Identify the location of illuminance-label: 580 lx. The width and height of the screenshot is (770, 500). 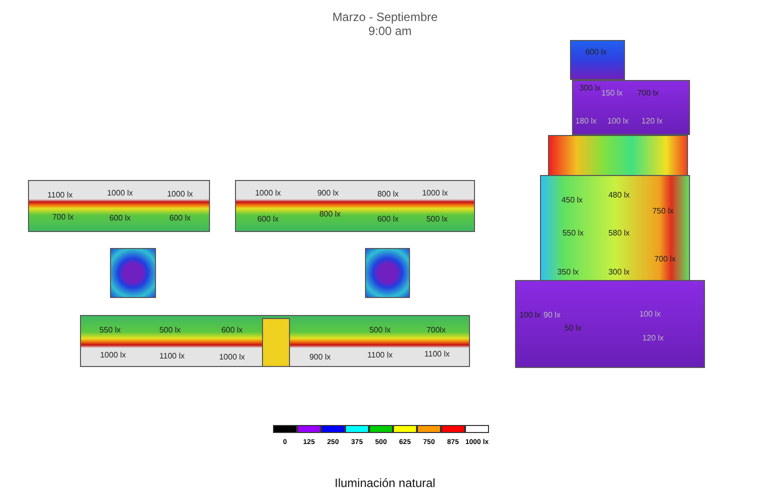
(619, 233).